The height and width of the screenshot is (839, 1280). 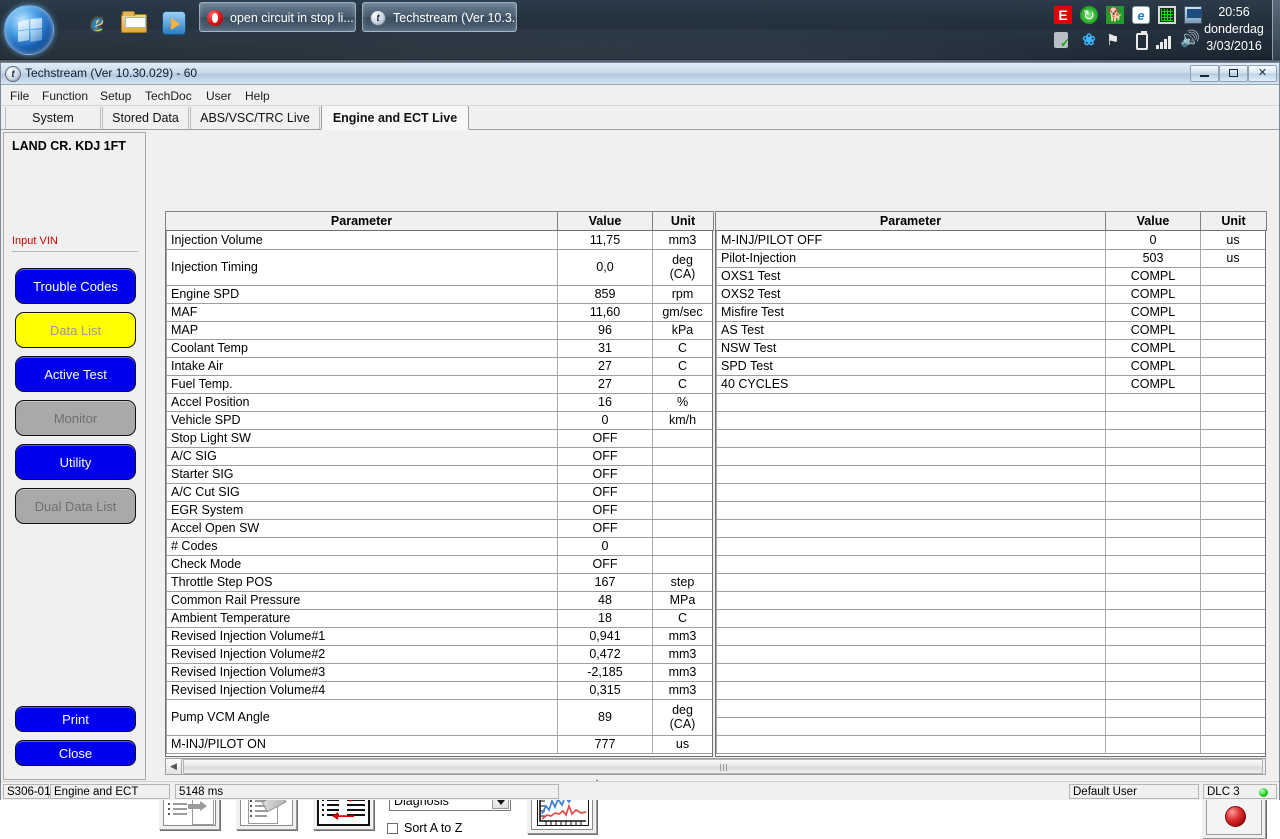 What do you see at coordinates (75, 719) in the screenshot?
I see `print-button: Print` at bounding box center [75, 719].